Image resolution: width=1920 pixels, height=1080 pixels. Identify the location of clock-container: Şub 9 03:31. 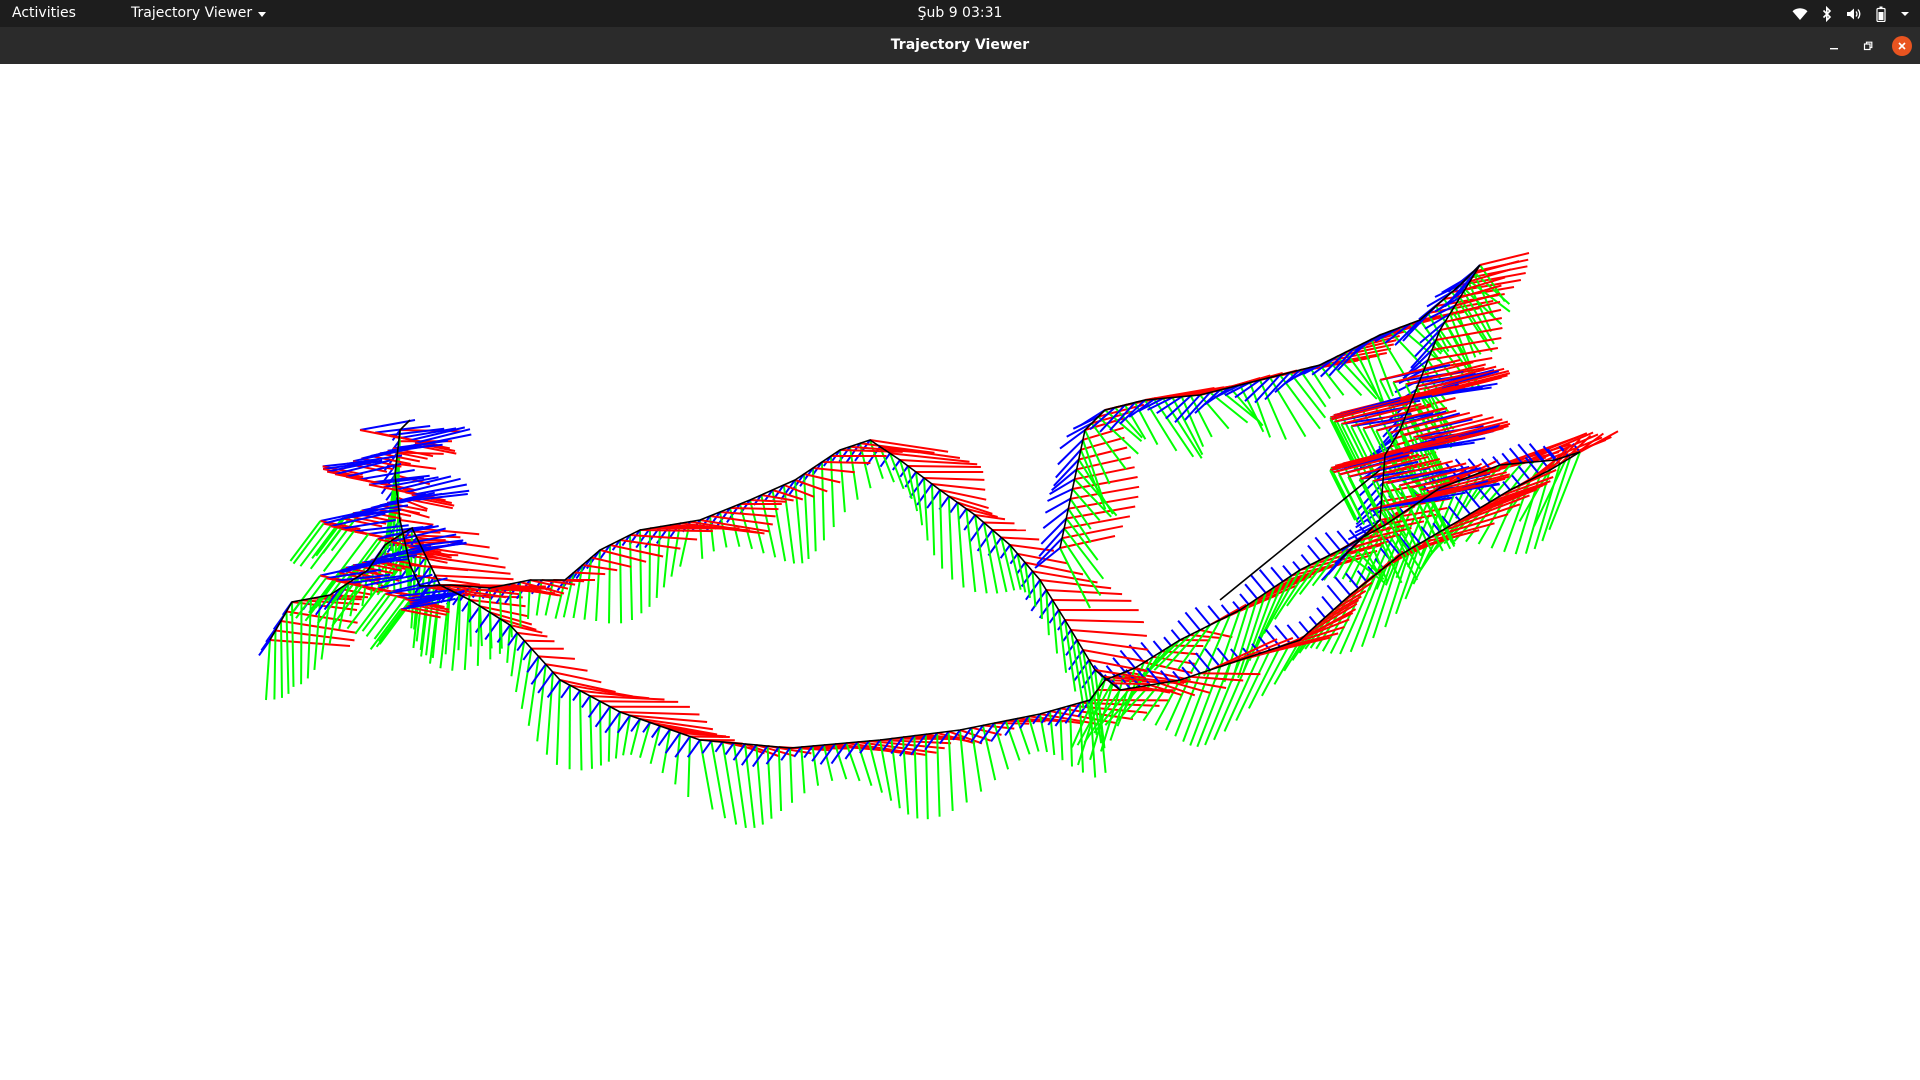
(960, 13).